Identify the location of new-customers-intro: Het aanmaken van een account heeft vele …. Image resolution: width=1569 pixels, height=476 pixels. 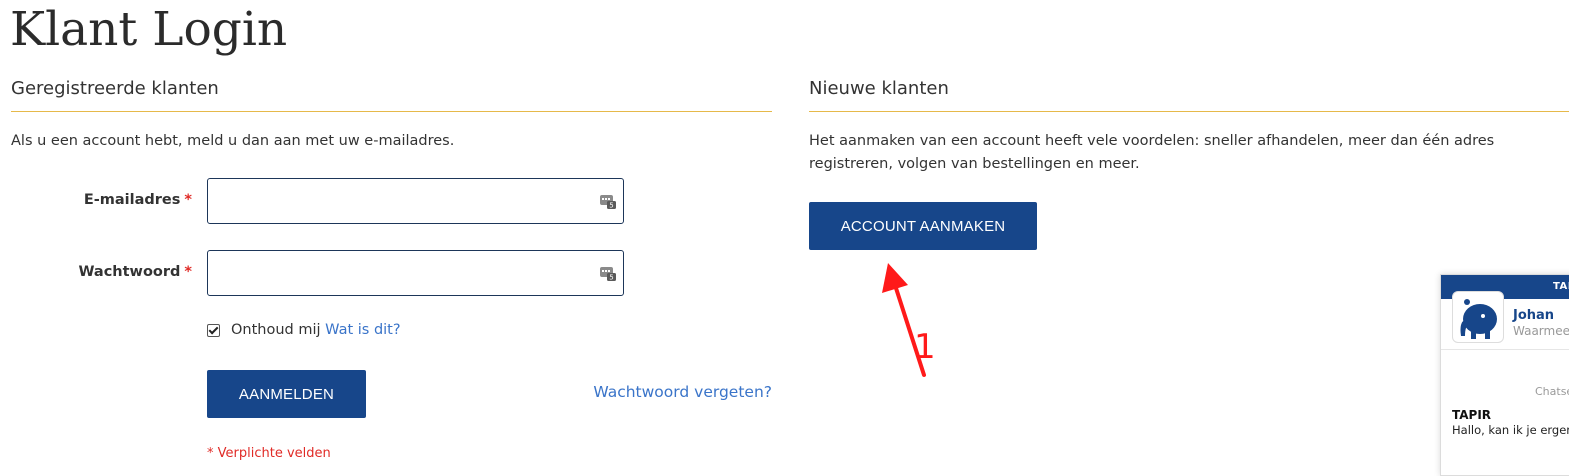
(1152, 152).